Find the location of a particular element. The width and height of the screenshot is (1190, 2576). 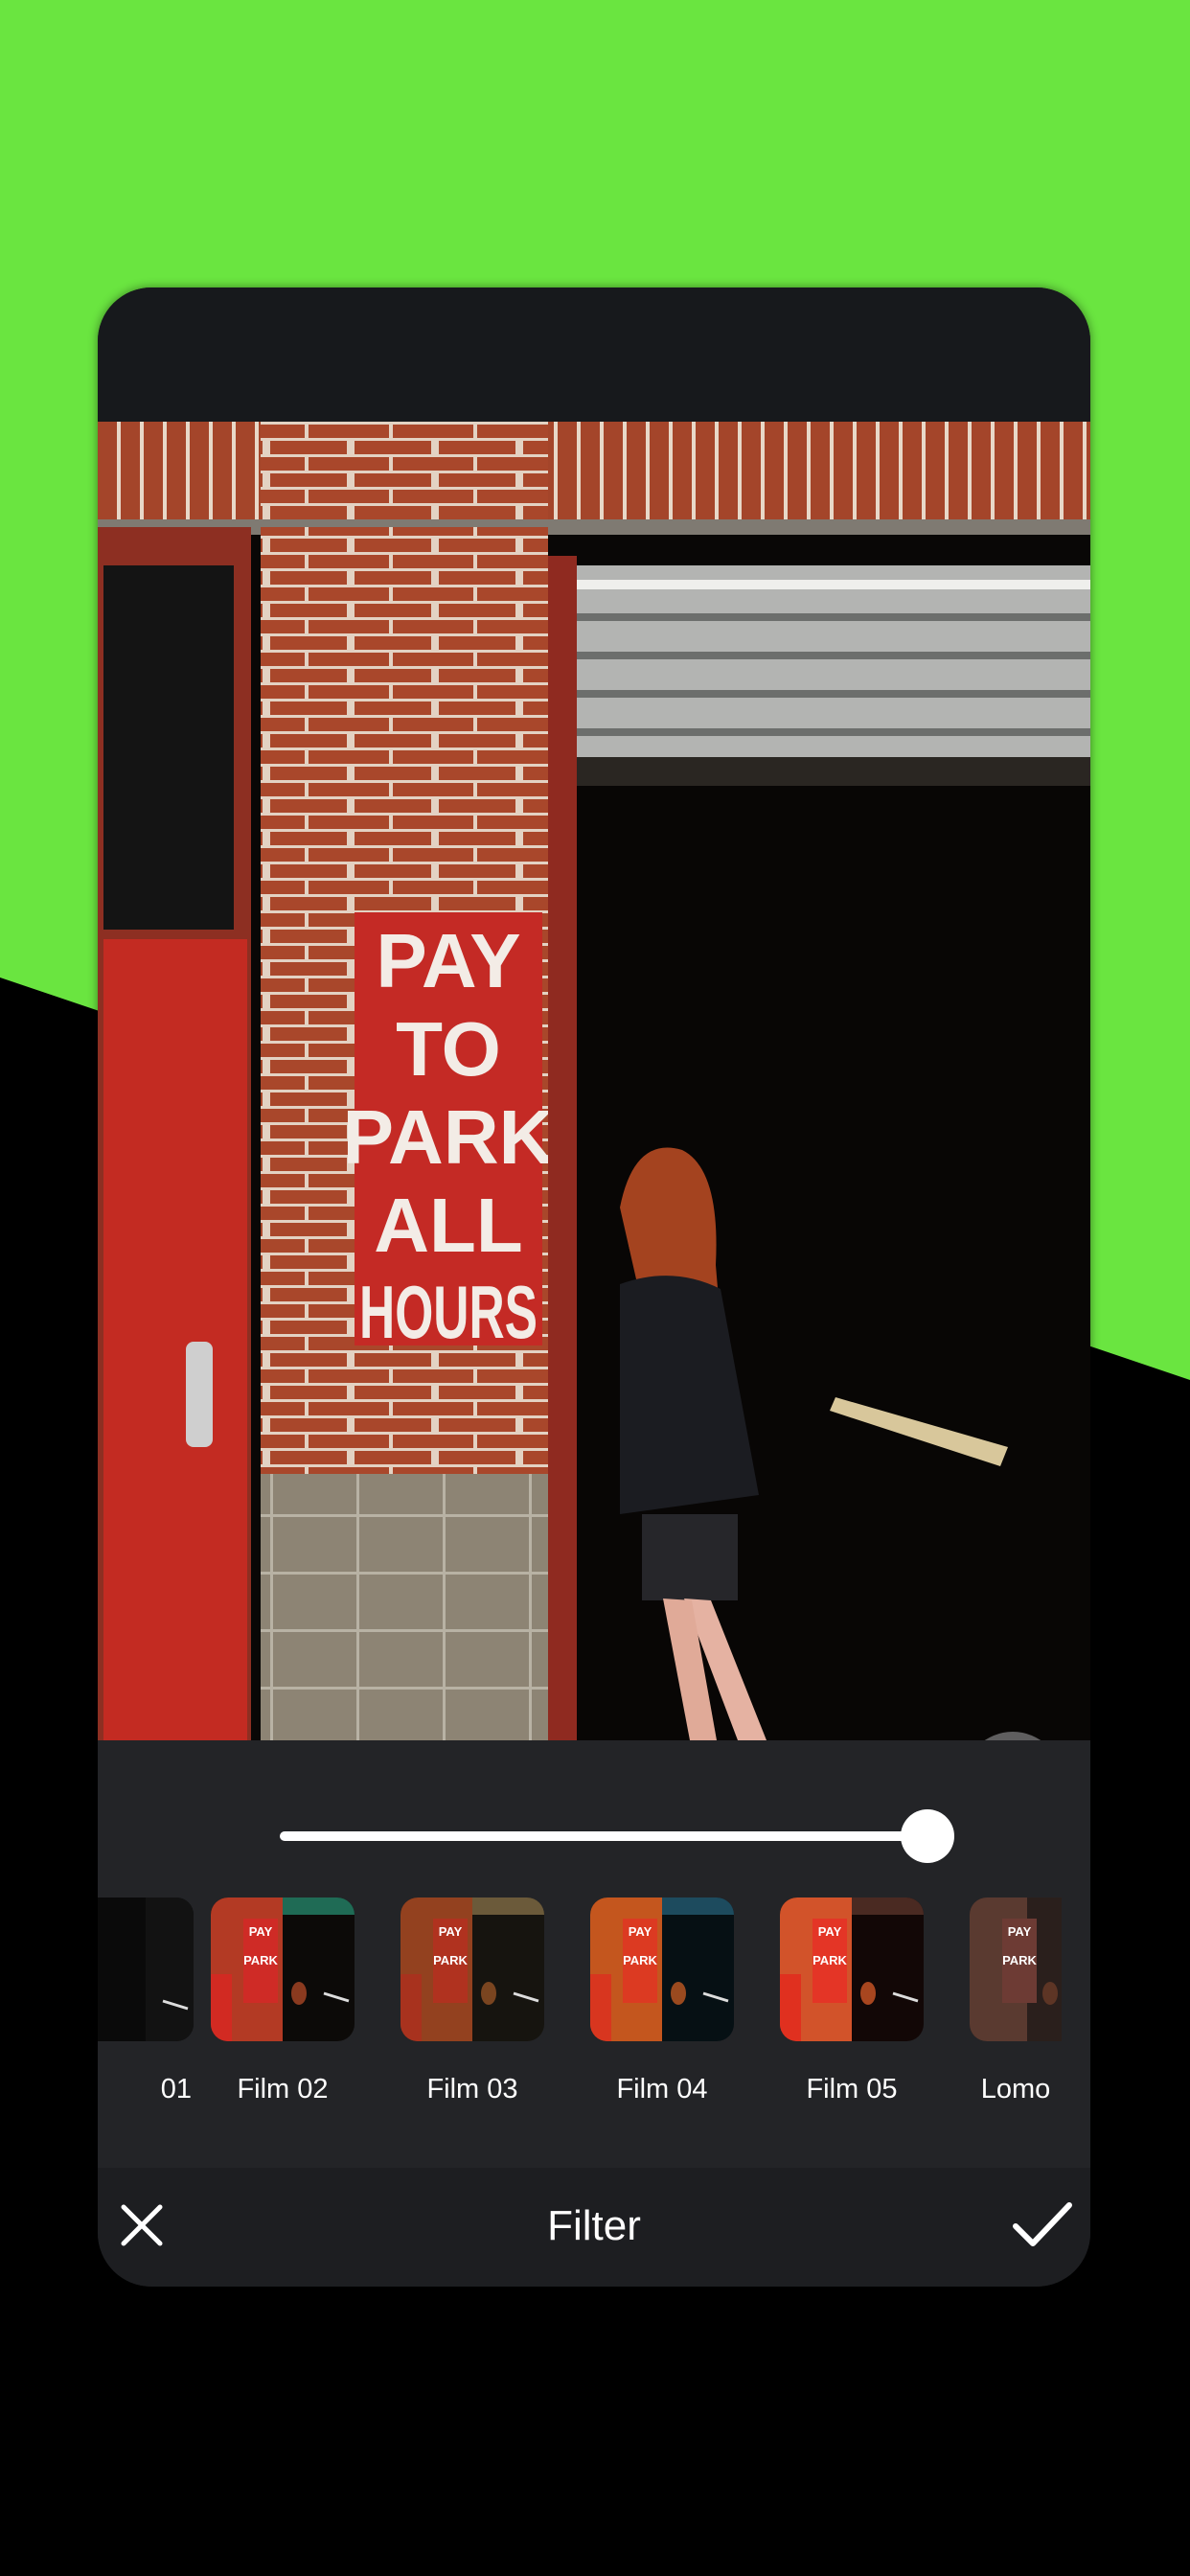

filter-item-lomo: PAY PARK Lomo is located at coordinates (1030, 2001).